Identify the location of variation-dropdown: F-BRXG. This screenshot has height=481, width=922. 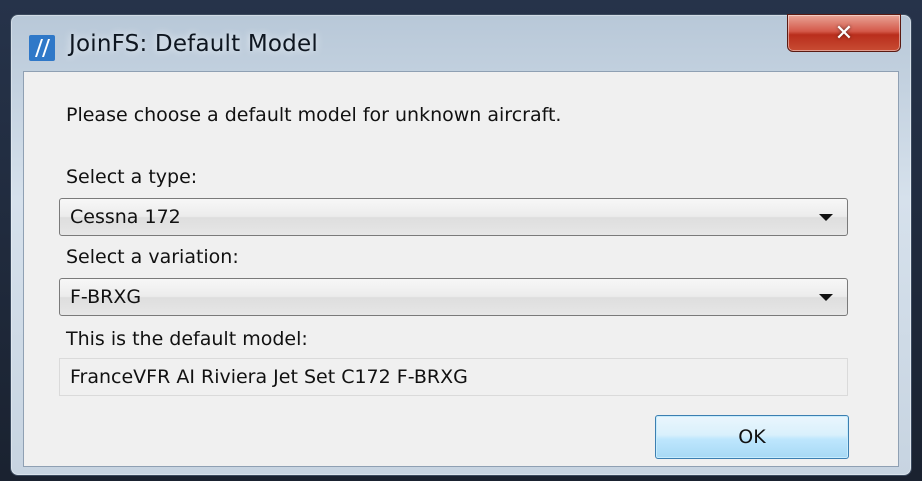
(453, 297).